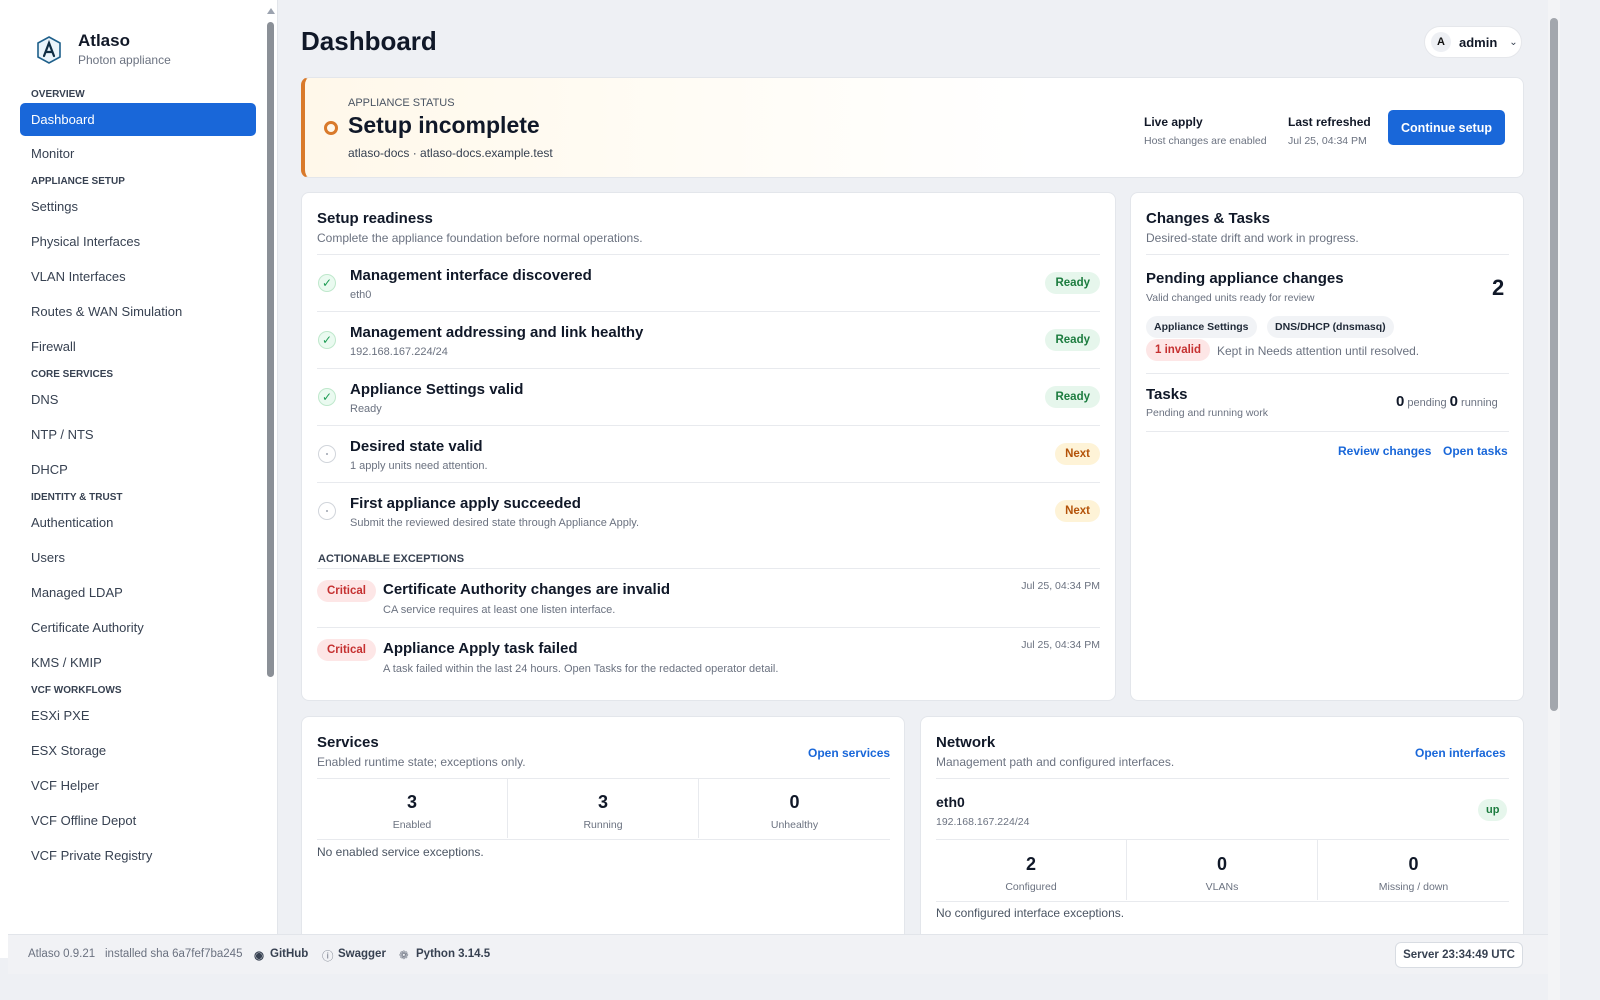 This screenshot has width=1600, height=1000. Describe the element at coordinates (1413, 887) in the screenshot. I see `stat-label: Missing / down` at that location.